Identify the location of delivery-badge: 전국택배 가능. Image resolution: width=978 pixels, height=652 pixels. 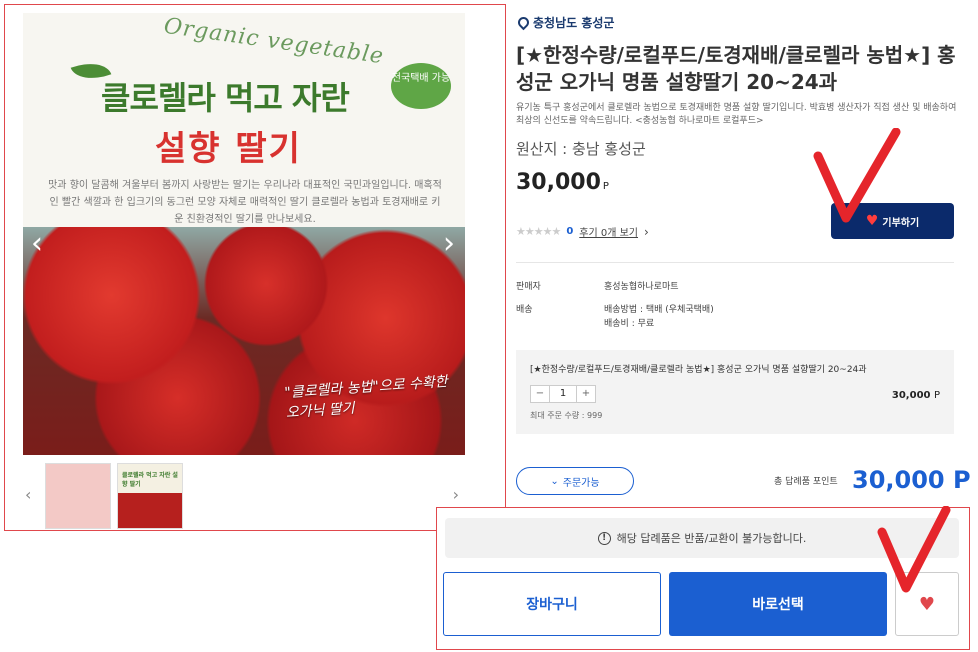
(421, 86).